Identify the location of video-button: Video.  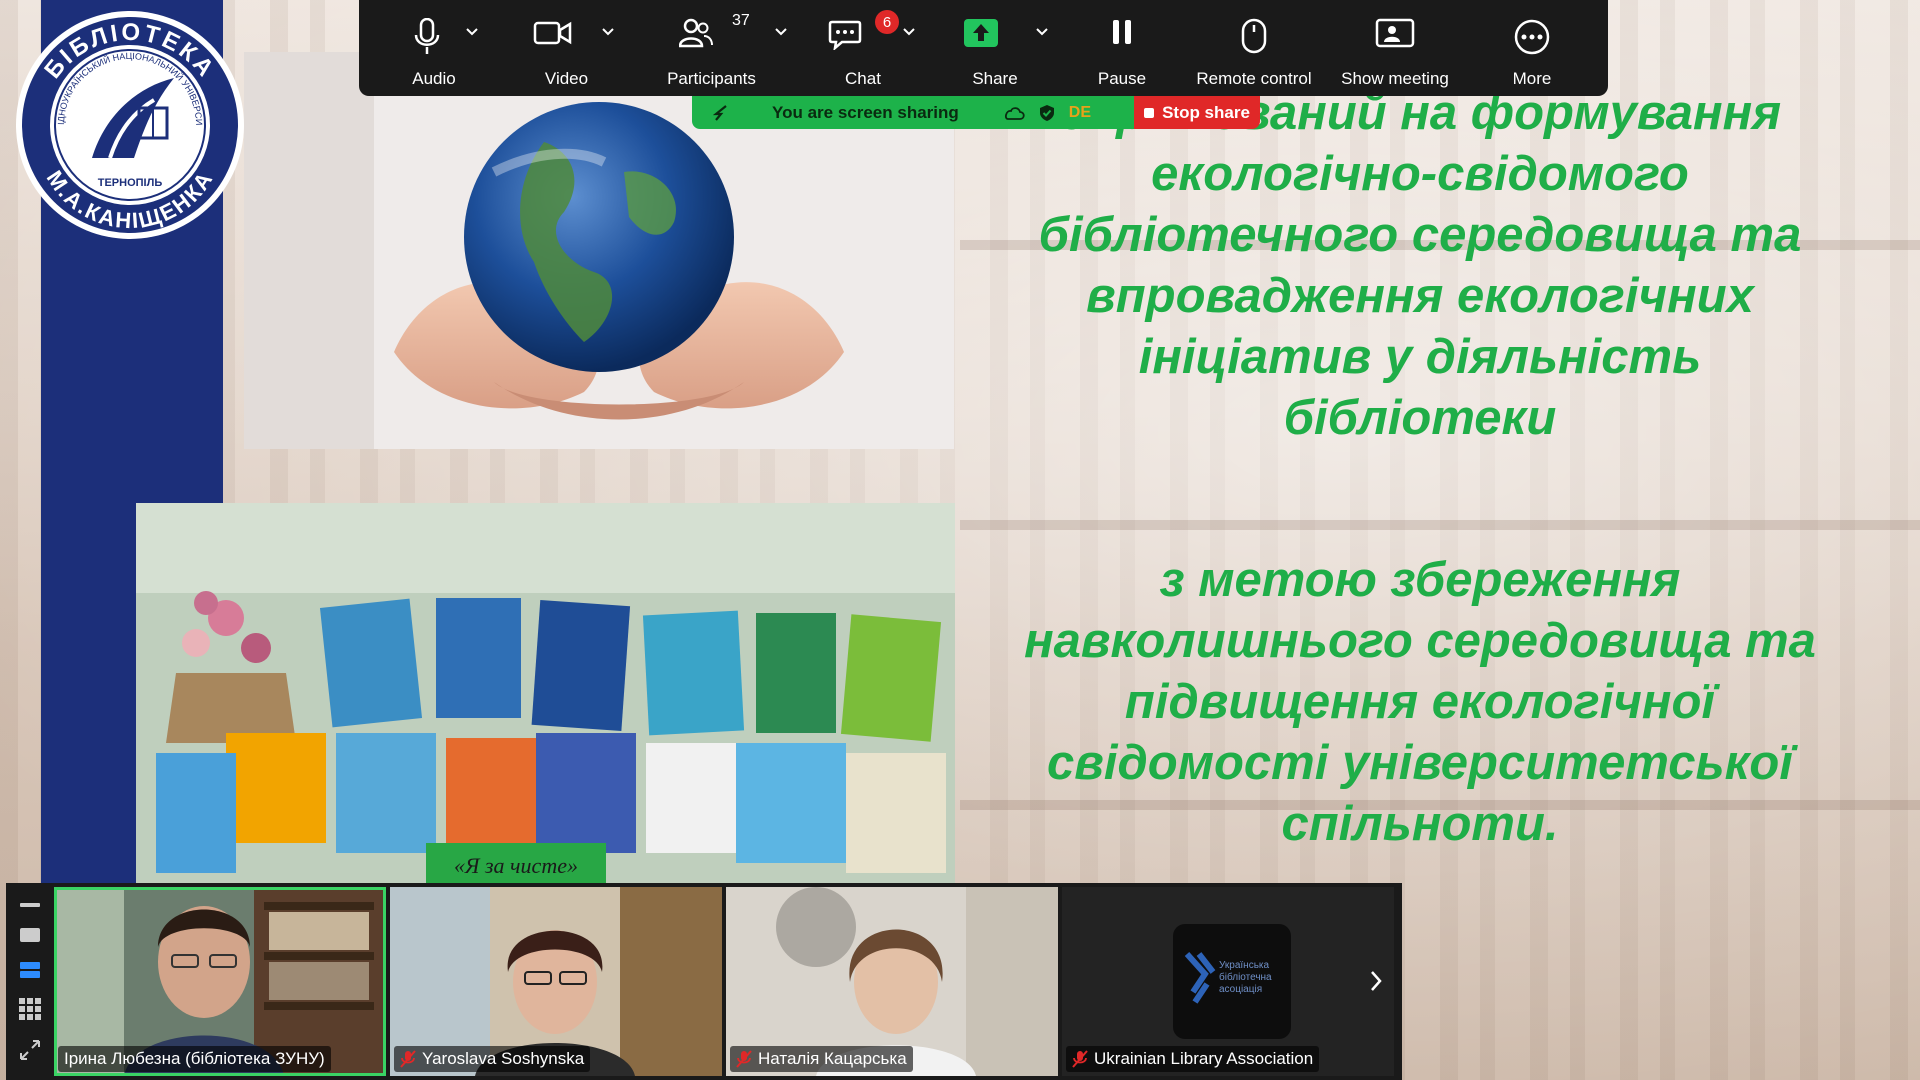
(566, 48).